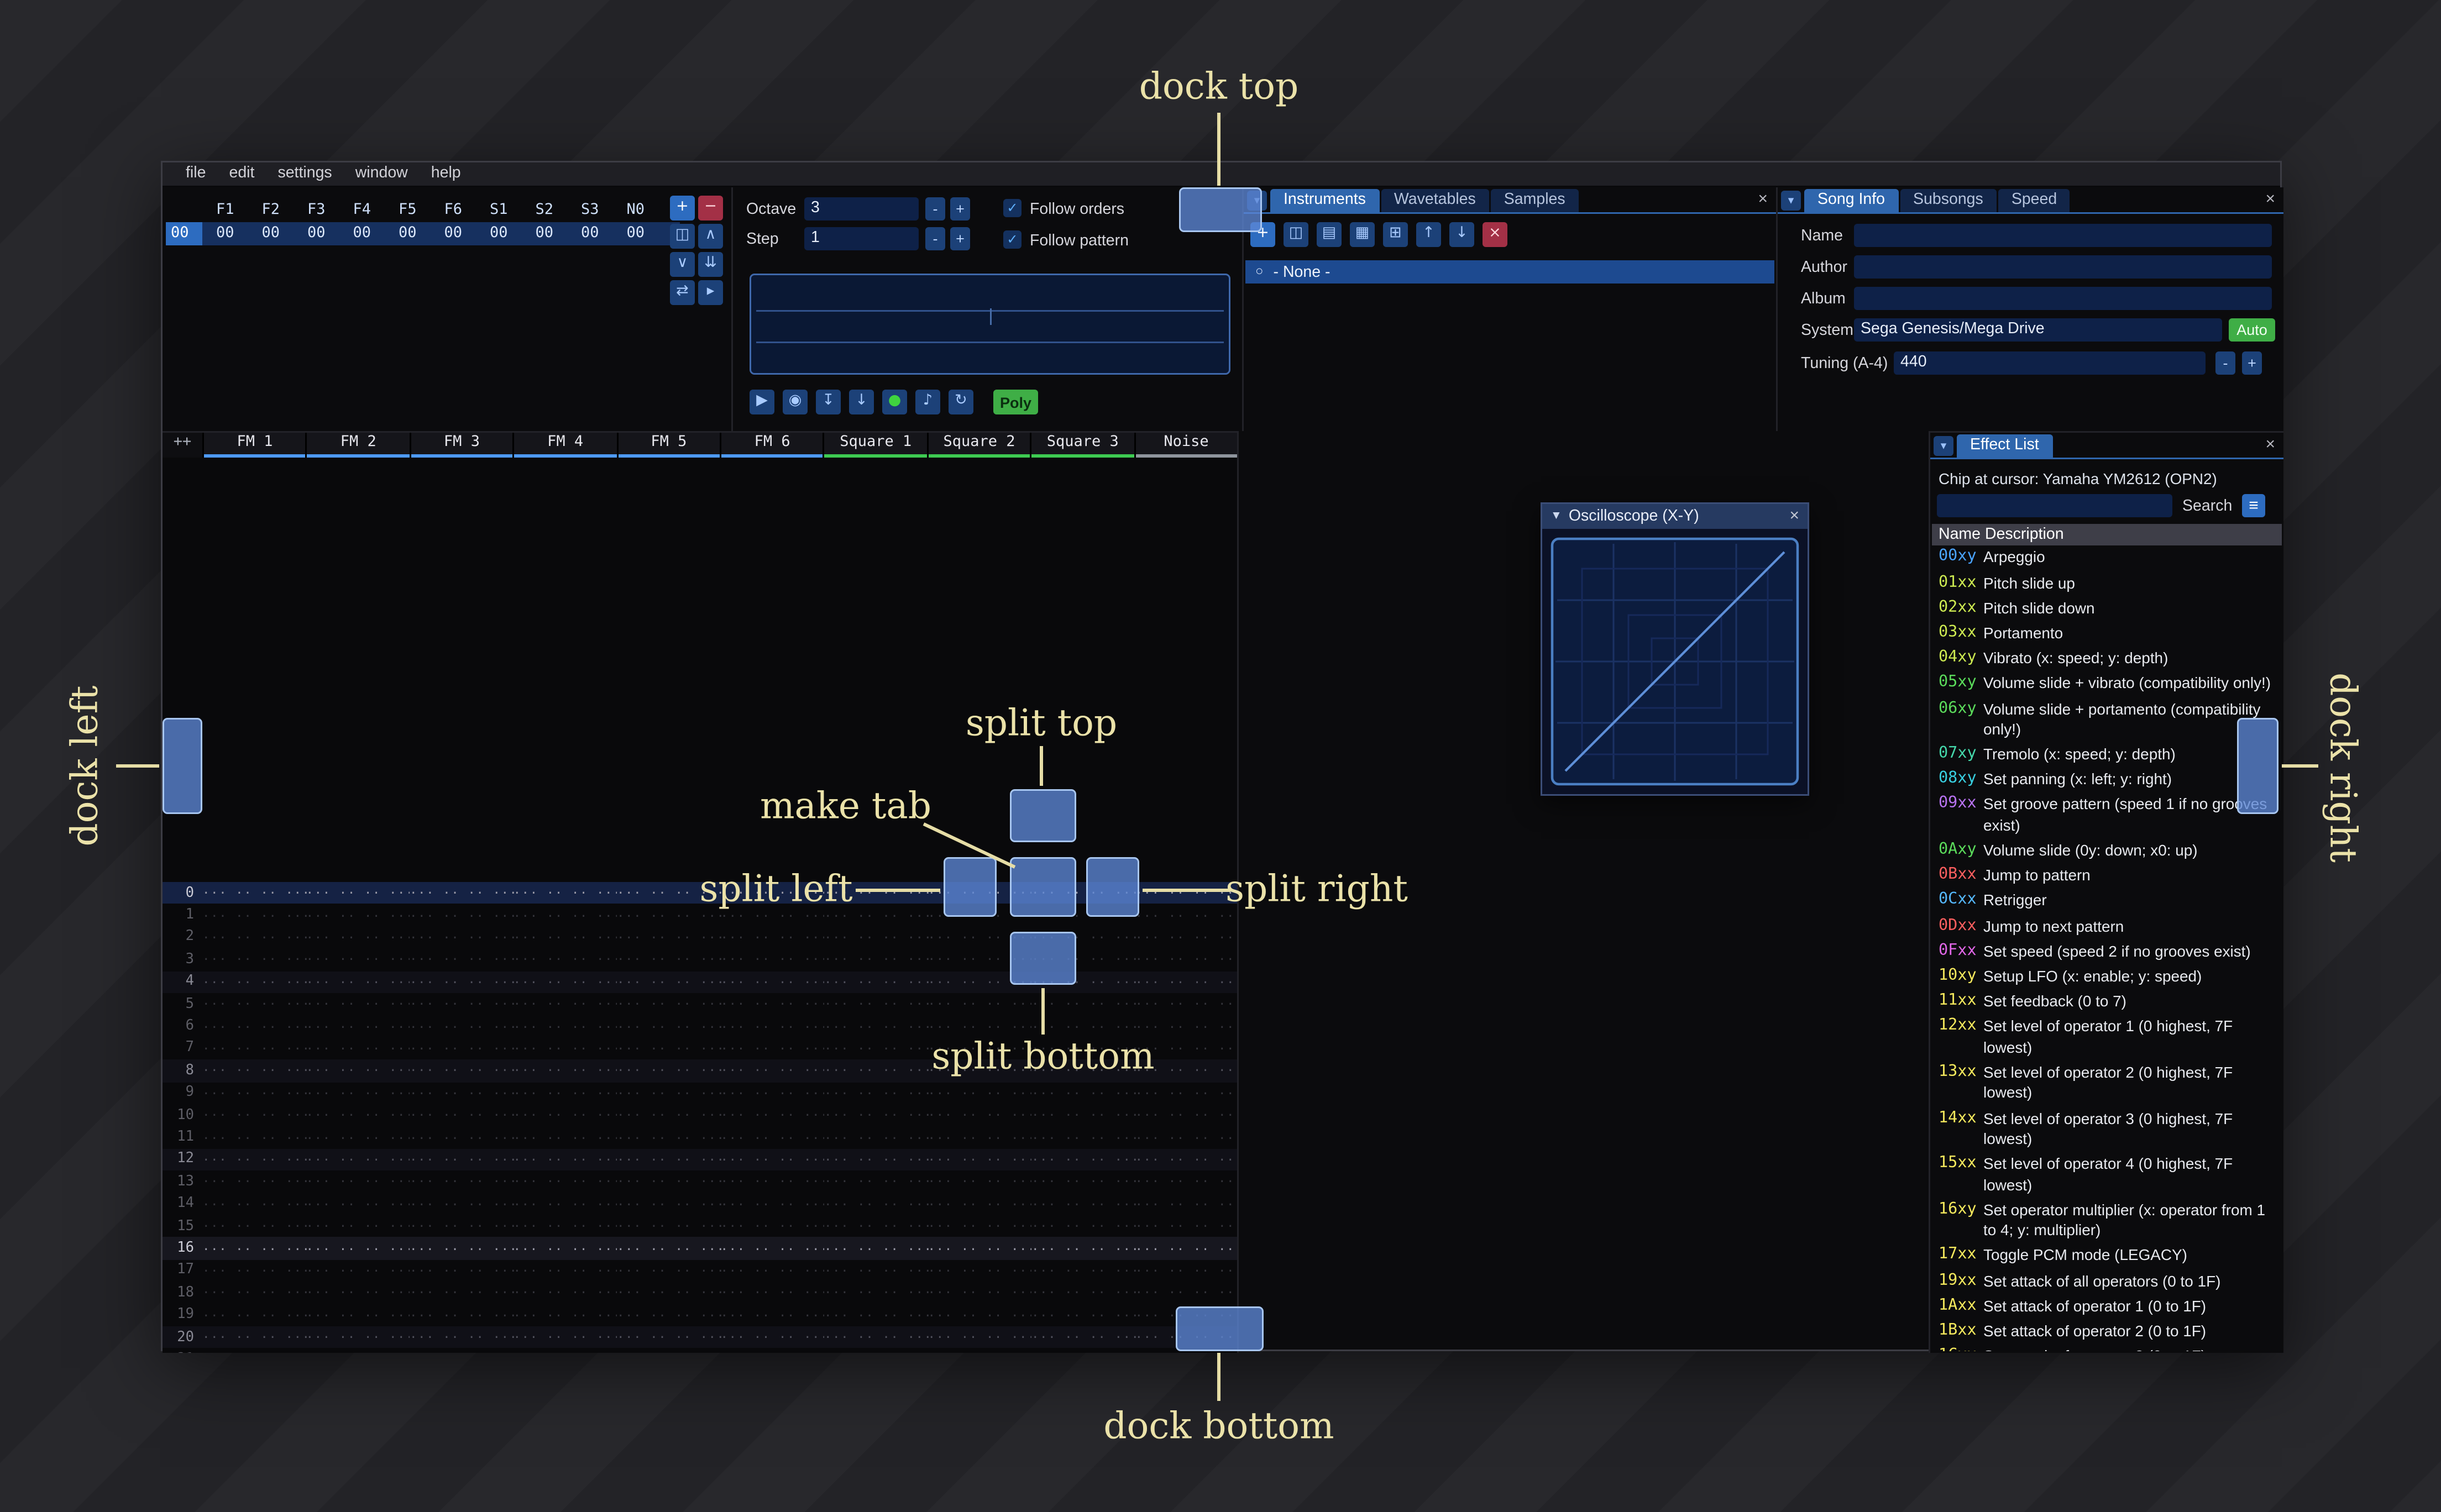  What do you see at coordinates (935, 238) in the screenshot?
I see `step-minus-button: -` at bounding box center [935, 238].